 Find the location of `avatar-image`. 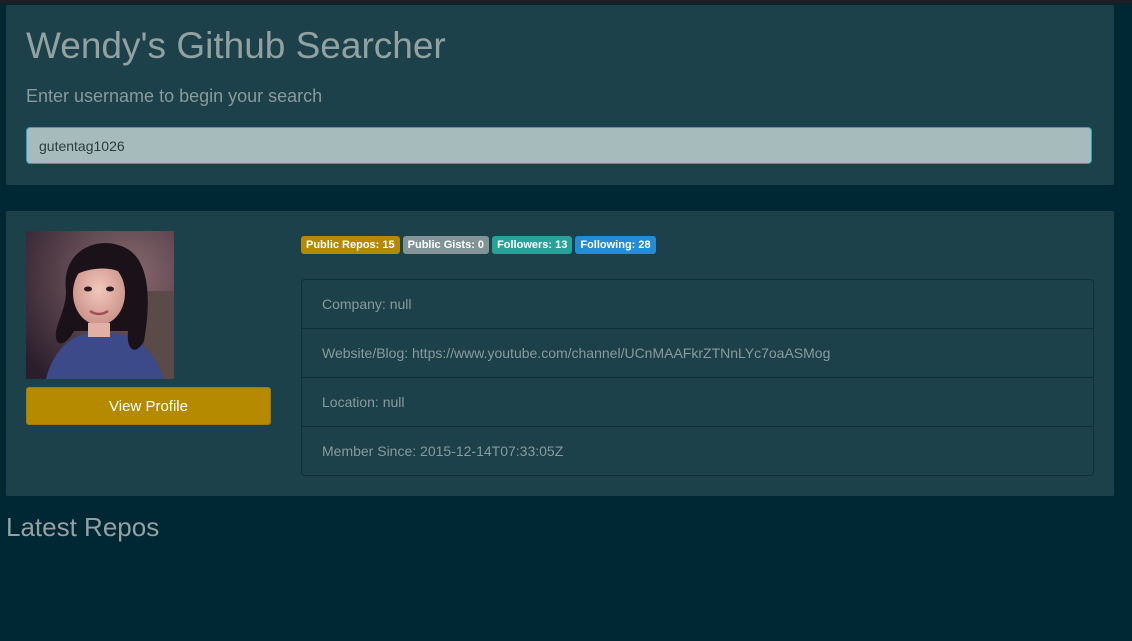

avatar-image is located at coordinates (100, 305).